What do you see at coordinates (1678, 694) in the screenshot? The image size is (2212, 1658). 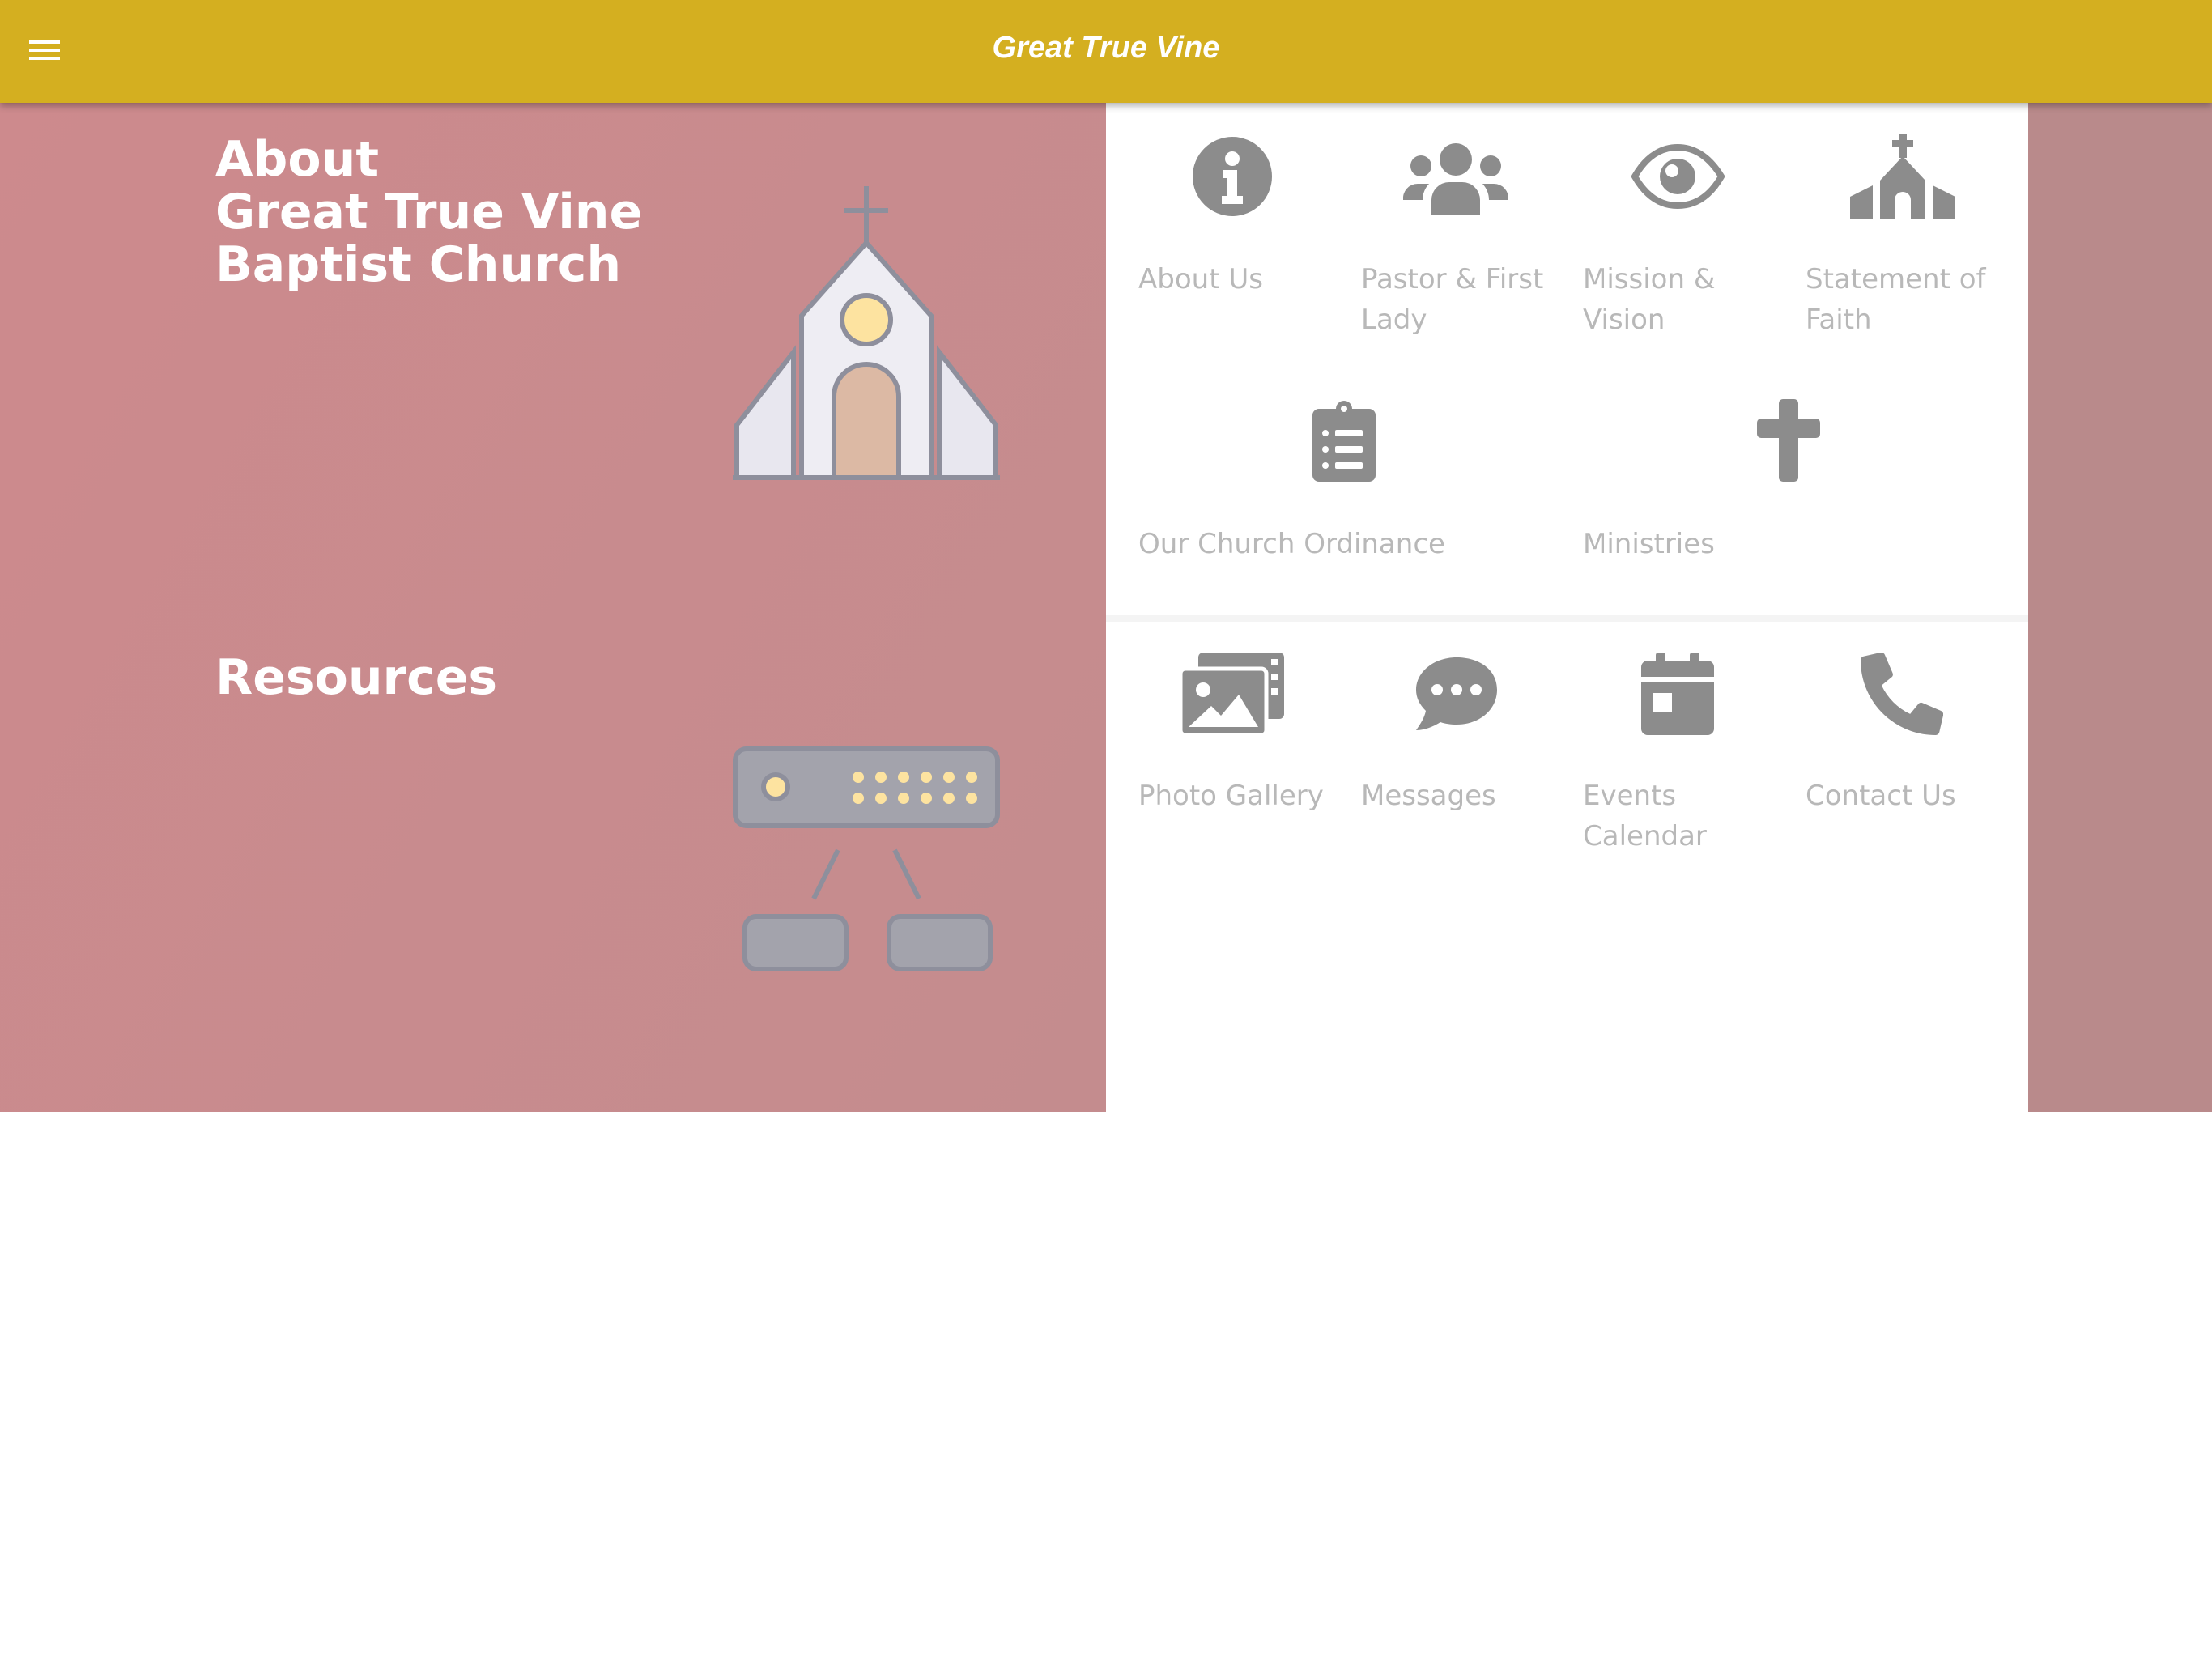 I see `calendar-icon` at bounding box center [1678, 694].